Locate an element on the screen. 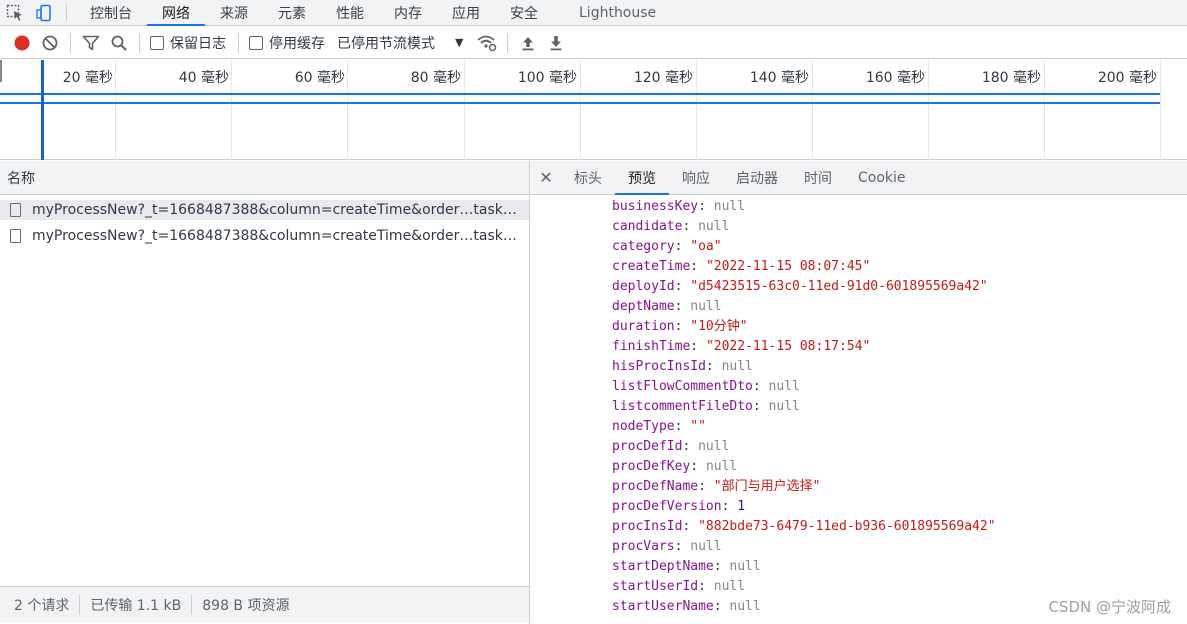 The width and height of the screenshot is (1187, 624). json-property: procDefKey: null is located at coordinates (899, 467).